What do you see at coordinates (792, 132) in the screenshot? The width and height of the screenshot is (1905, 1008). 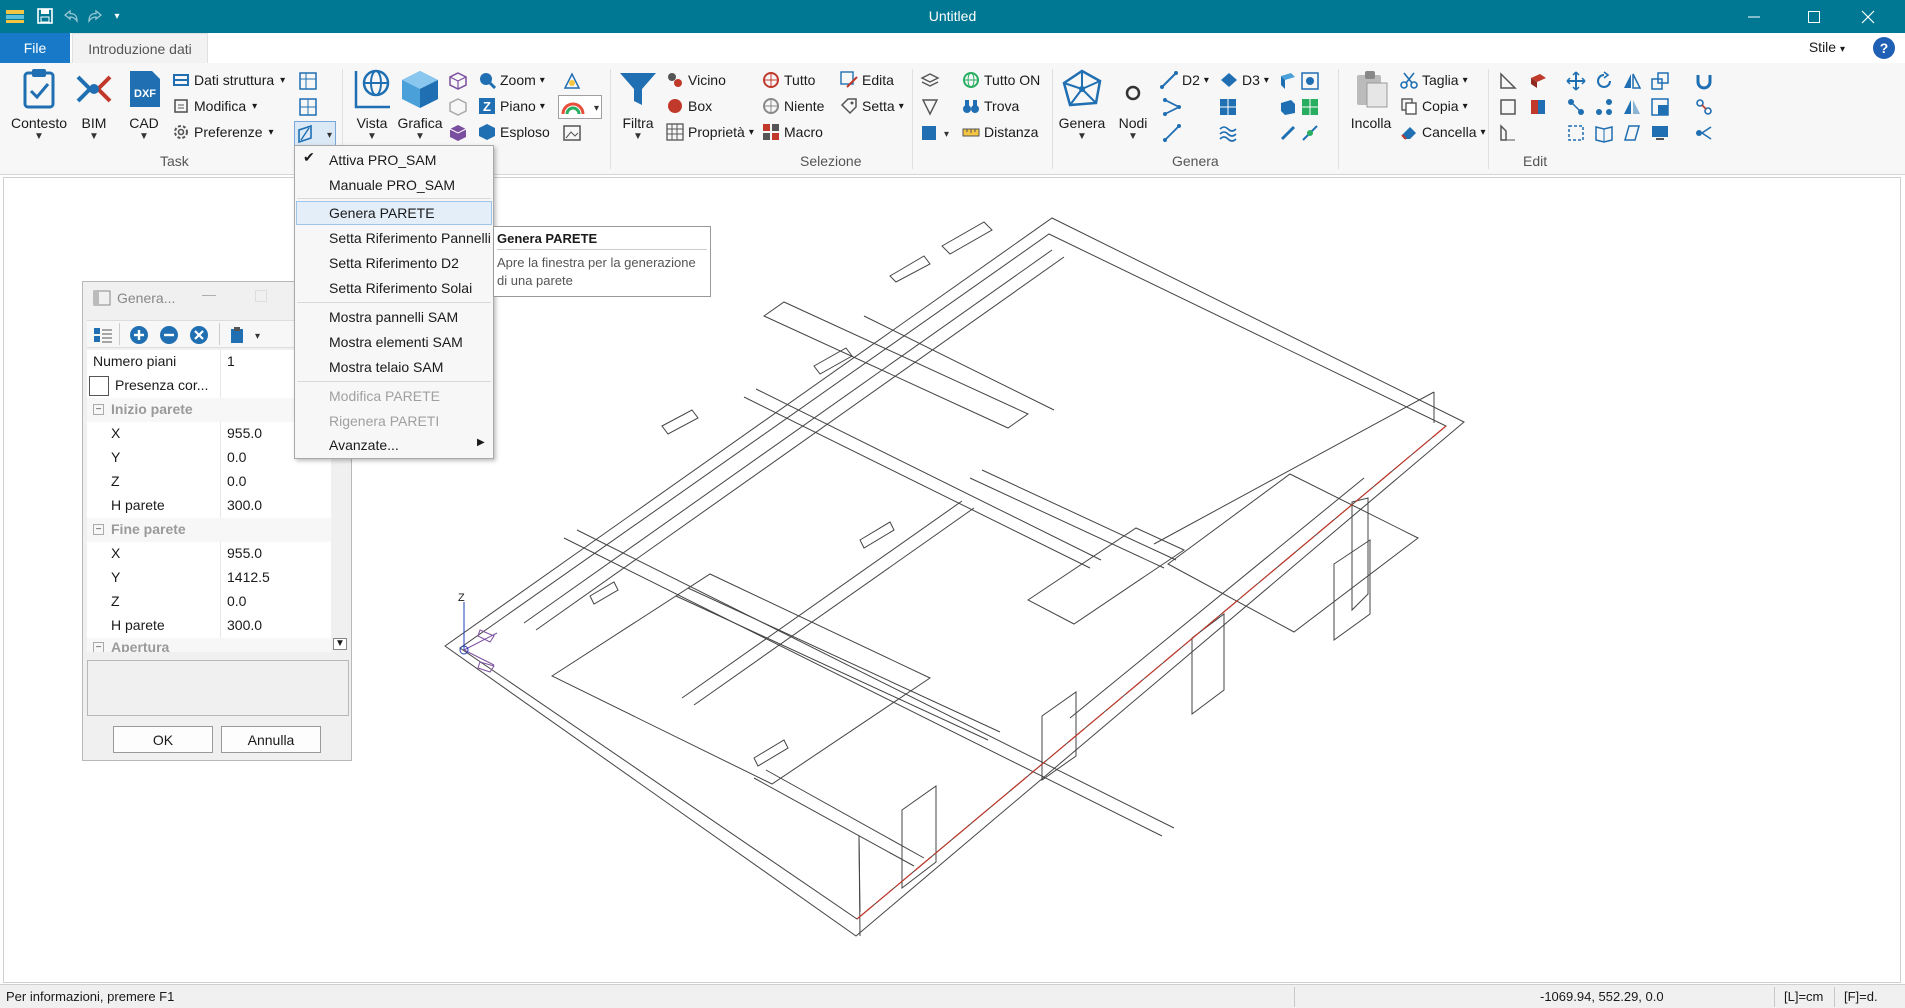 I see `macro-button: Macro` at bounding box center [792, 132].